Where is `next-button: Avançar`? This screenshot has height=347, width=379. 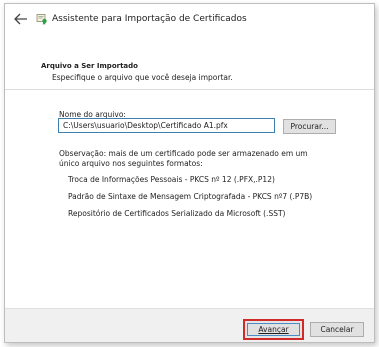
next-button: Avançar is located at coordinates (273, 329).